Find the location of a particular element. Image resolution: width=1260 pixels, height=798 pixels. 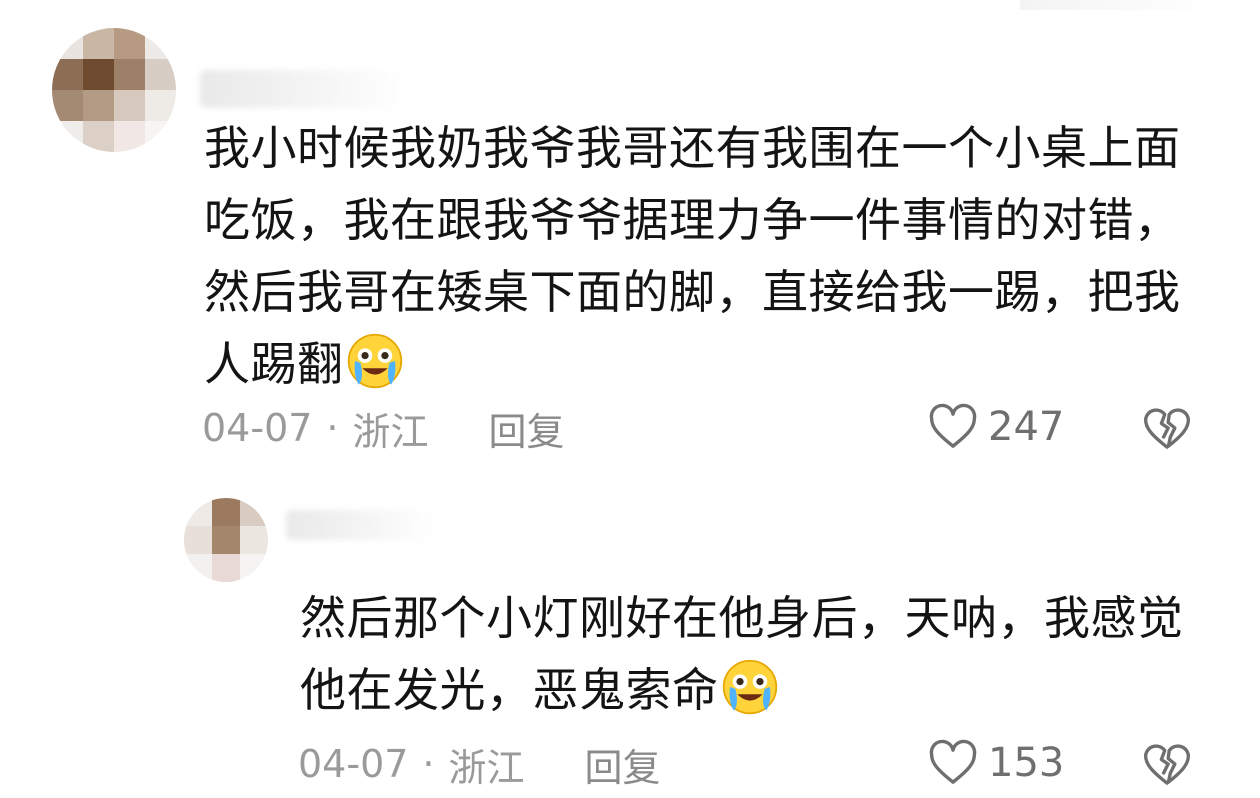

like-button: 247 is located at coordinates (995, 427).